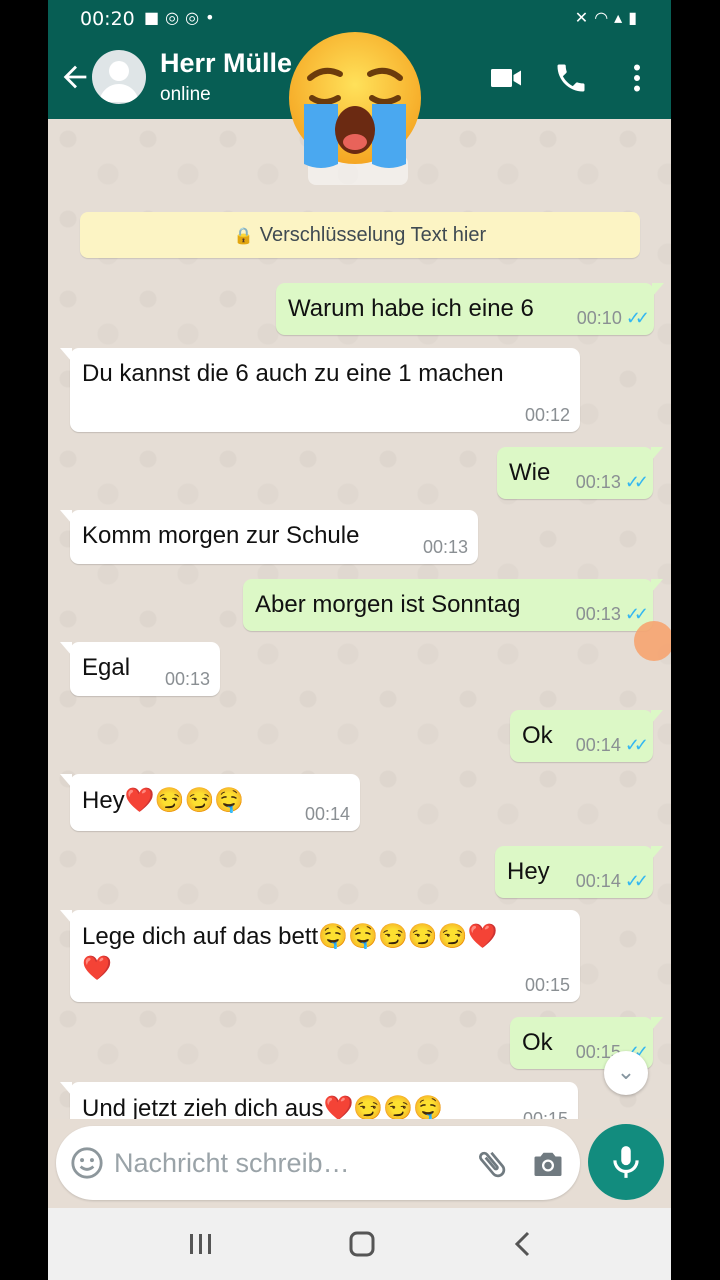 The image size is (720, 1280). I want to click on microphone-icon, so click(626, 1162).